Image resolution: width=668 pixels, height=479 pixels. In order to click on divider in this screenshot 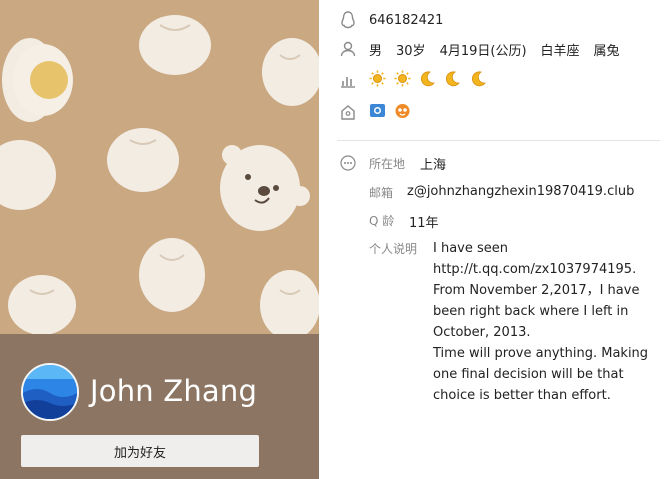, I will do `click(498, 140)`.